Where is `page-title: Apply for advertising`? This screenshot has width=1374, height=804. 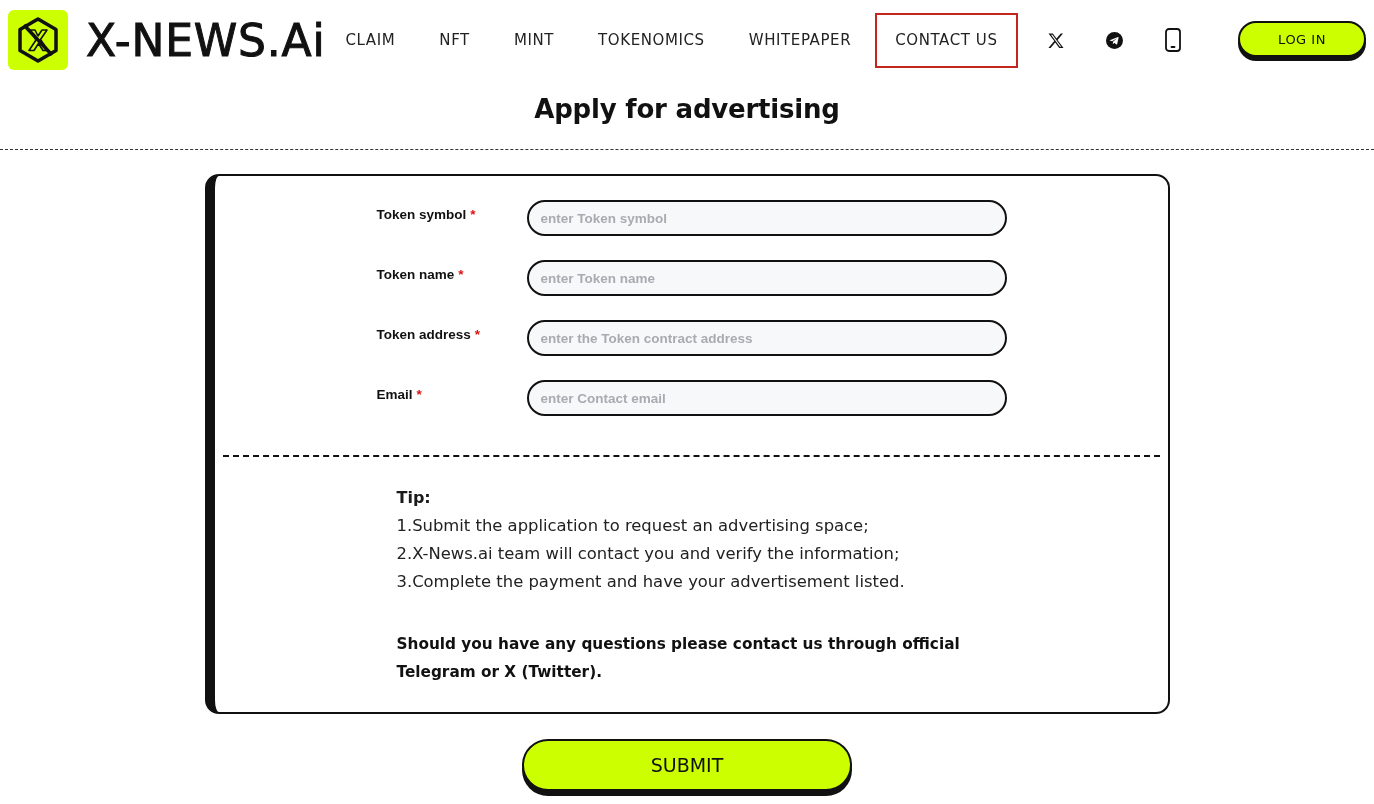 page-title: Apply for advertising is located at coordinates (687, 109).